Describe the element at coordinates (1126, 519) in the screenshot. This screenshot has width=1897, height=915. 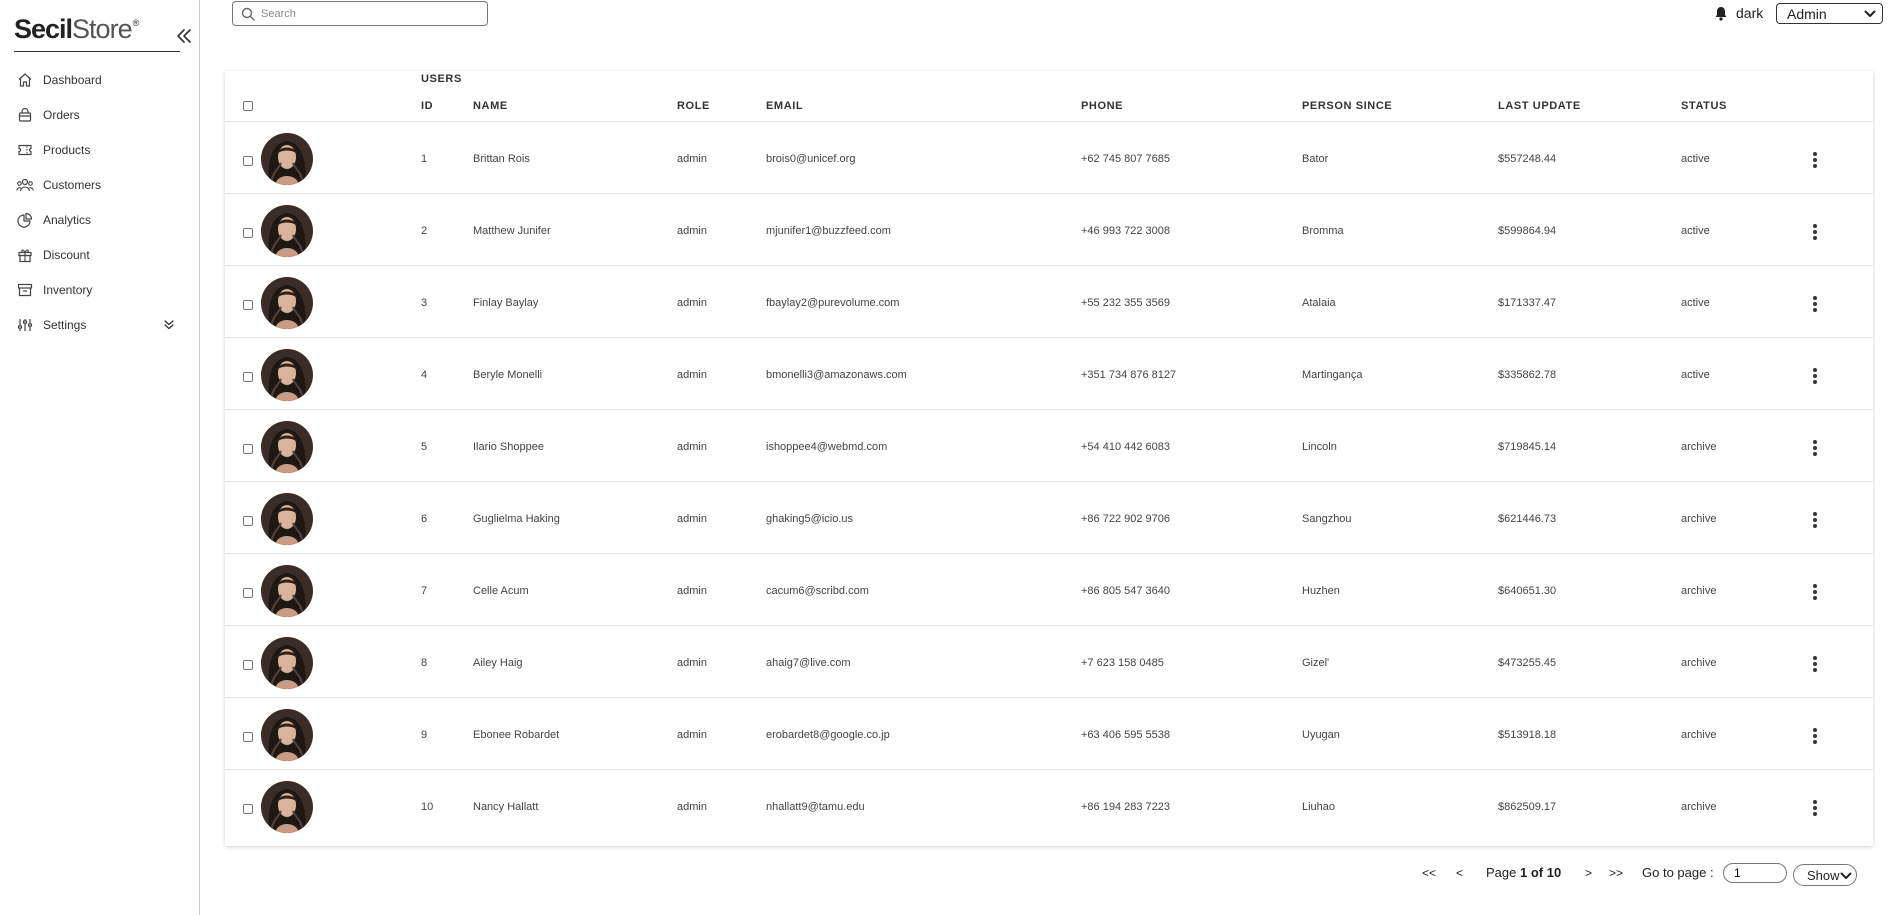
I see `cell-phone: +86 722 902 9706` at that location.